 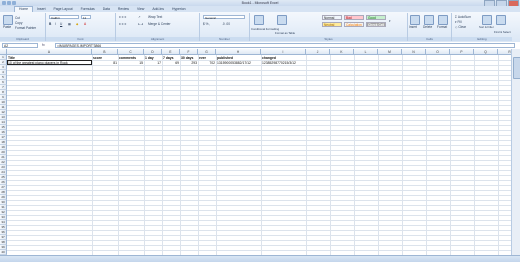 What do you see at coordinates (202, 58) in the screenshot?
I see `header-cell: ever` at bounding box center [202, 58].